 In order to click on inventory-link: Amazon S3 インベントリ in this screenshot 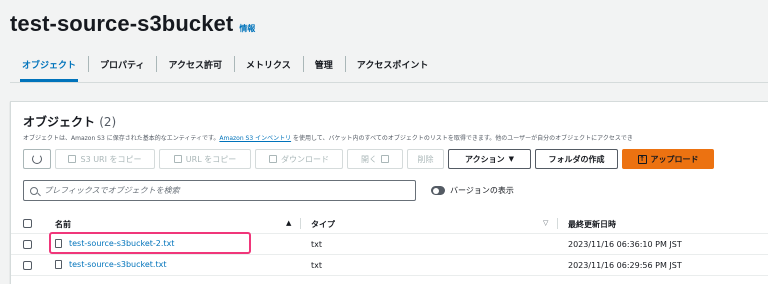, I will do `click(255, 138)`.